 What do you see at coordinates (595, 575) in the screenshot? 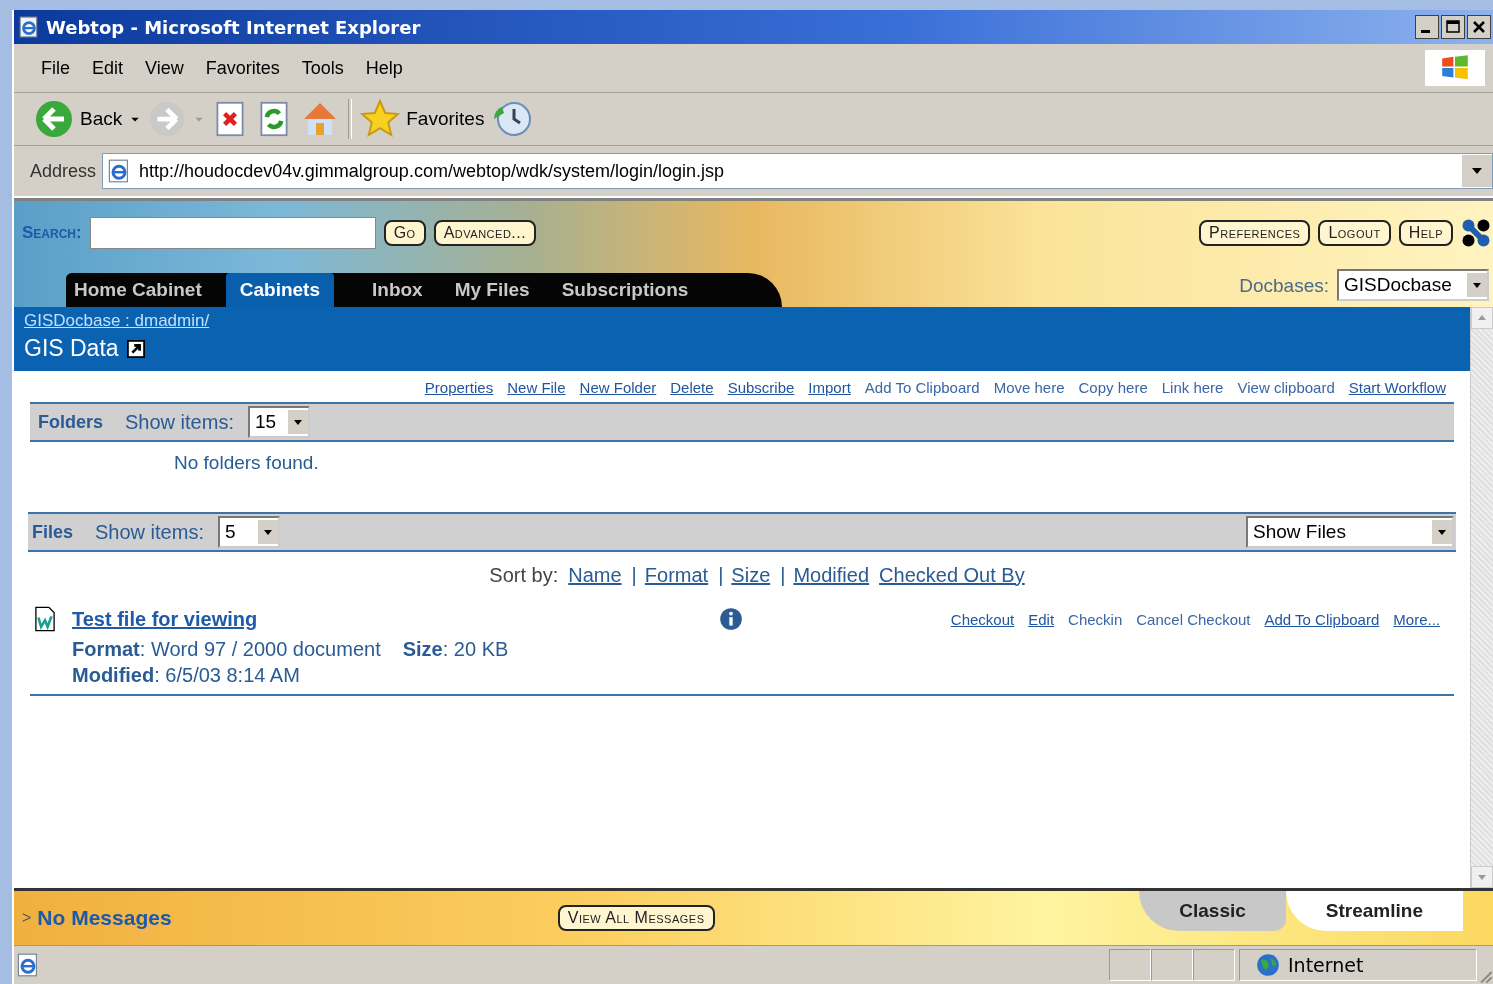
I see `sort-link: Name` at bounding box center [595, 575].